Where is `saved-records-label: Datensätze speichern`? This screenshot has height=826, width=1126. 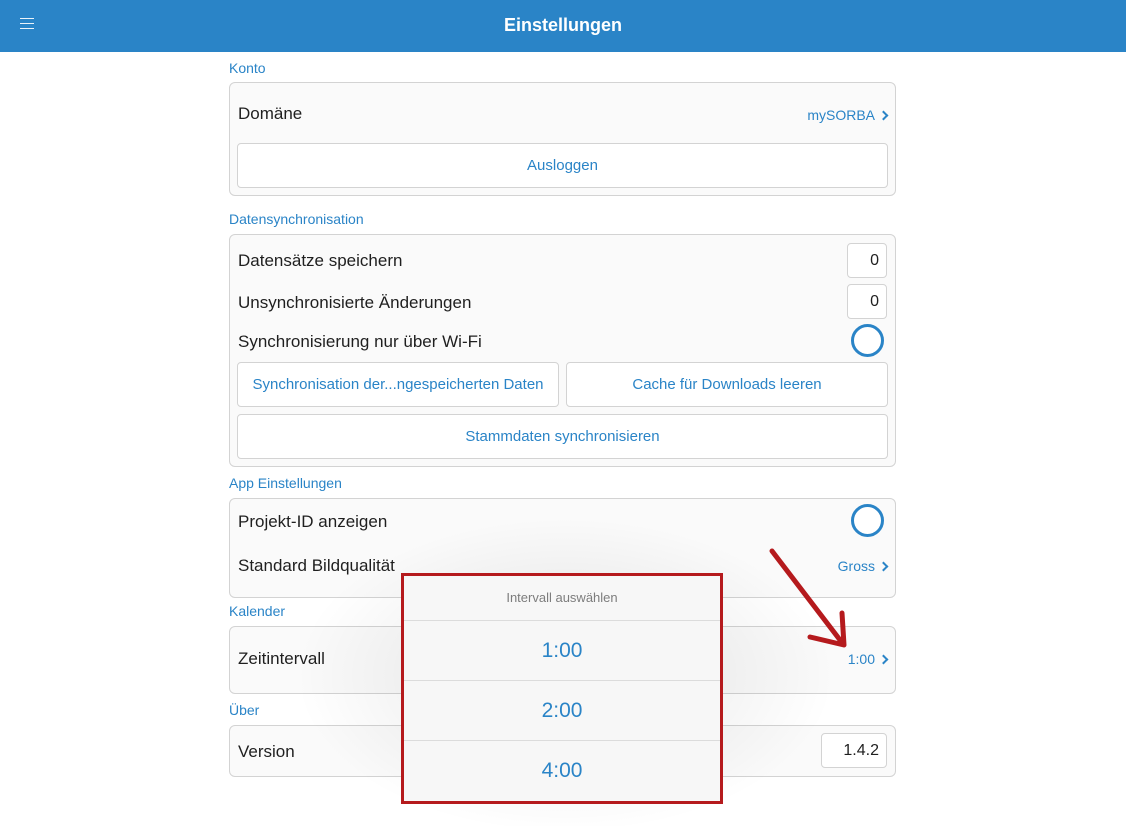 saved-records-label: Datensätze speichern is located at coordinates (320, 260).